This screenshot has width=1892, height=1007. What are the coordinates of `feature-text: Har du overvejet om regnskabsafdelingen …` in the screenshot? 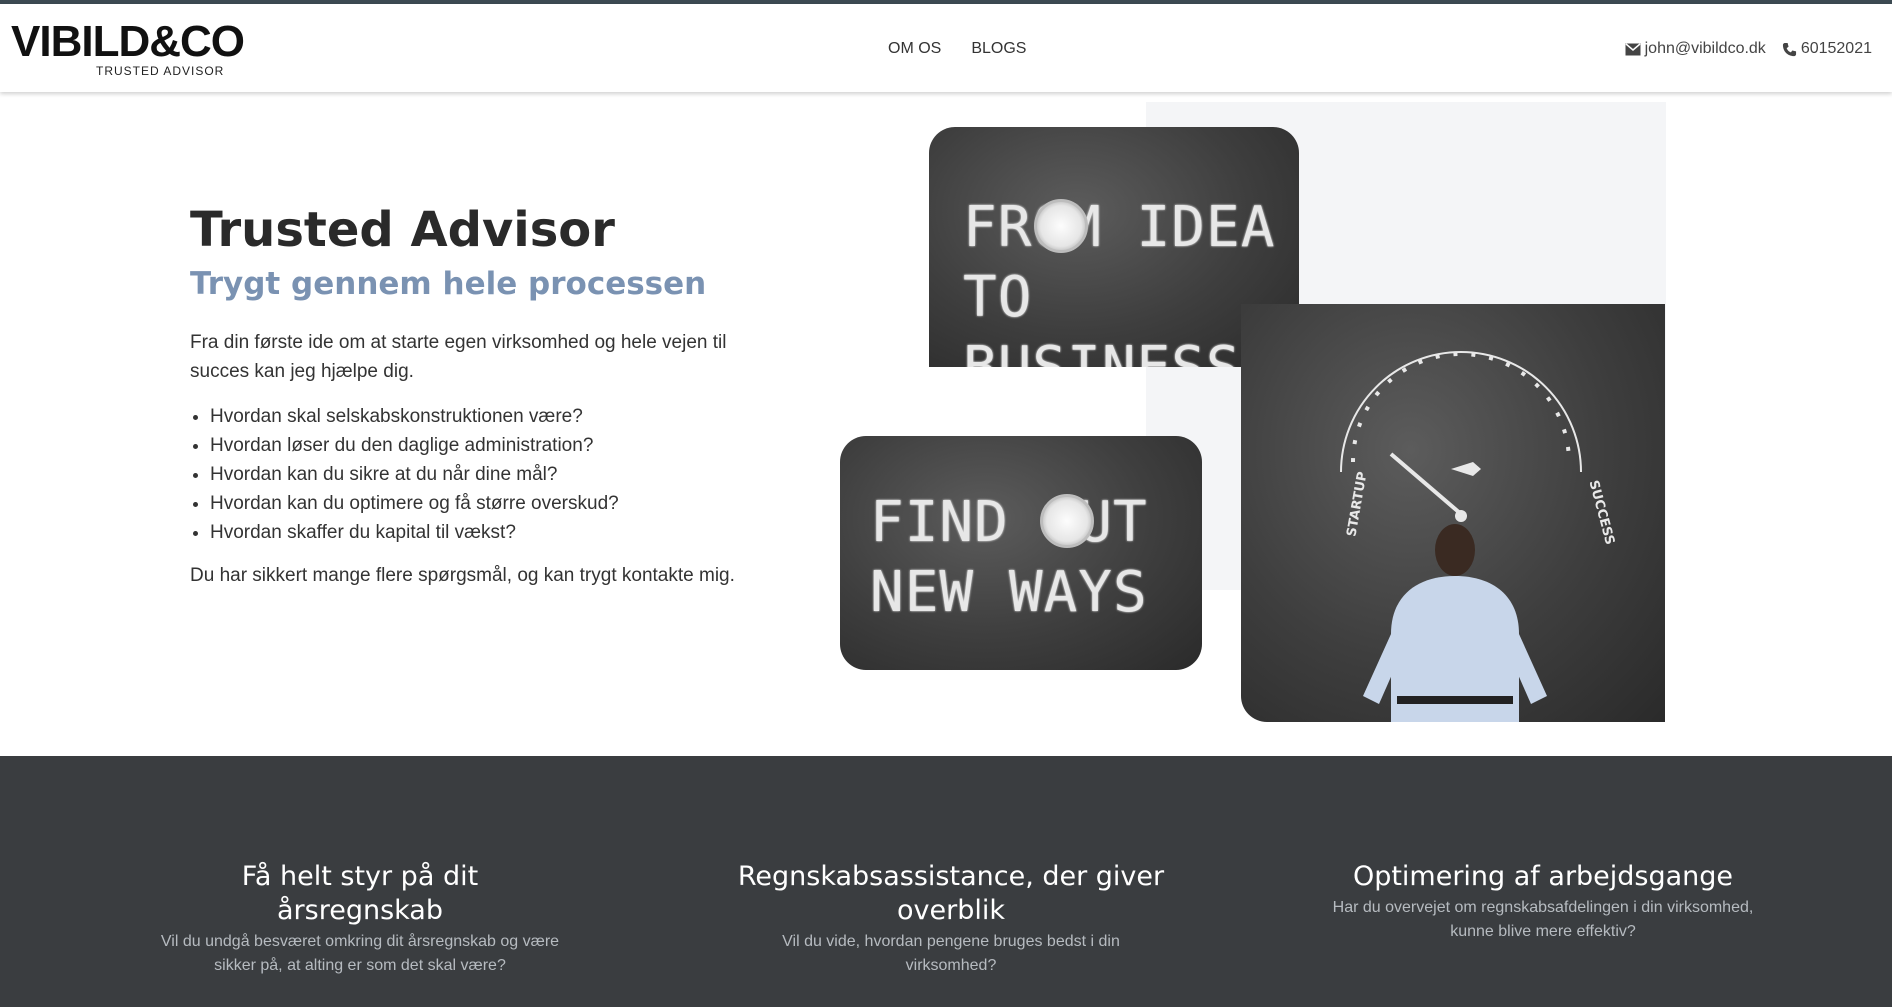 It's located at (1543, 919).